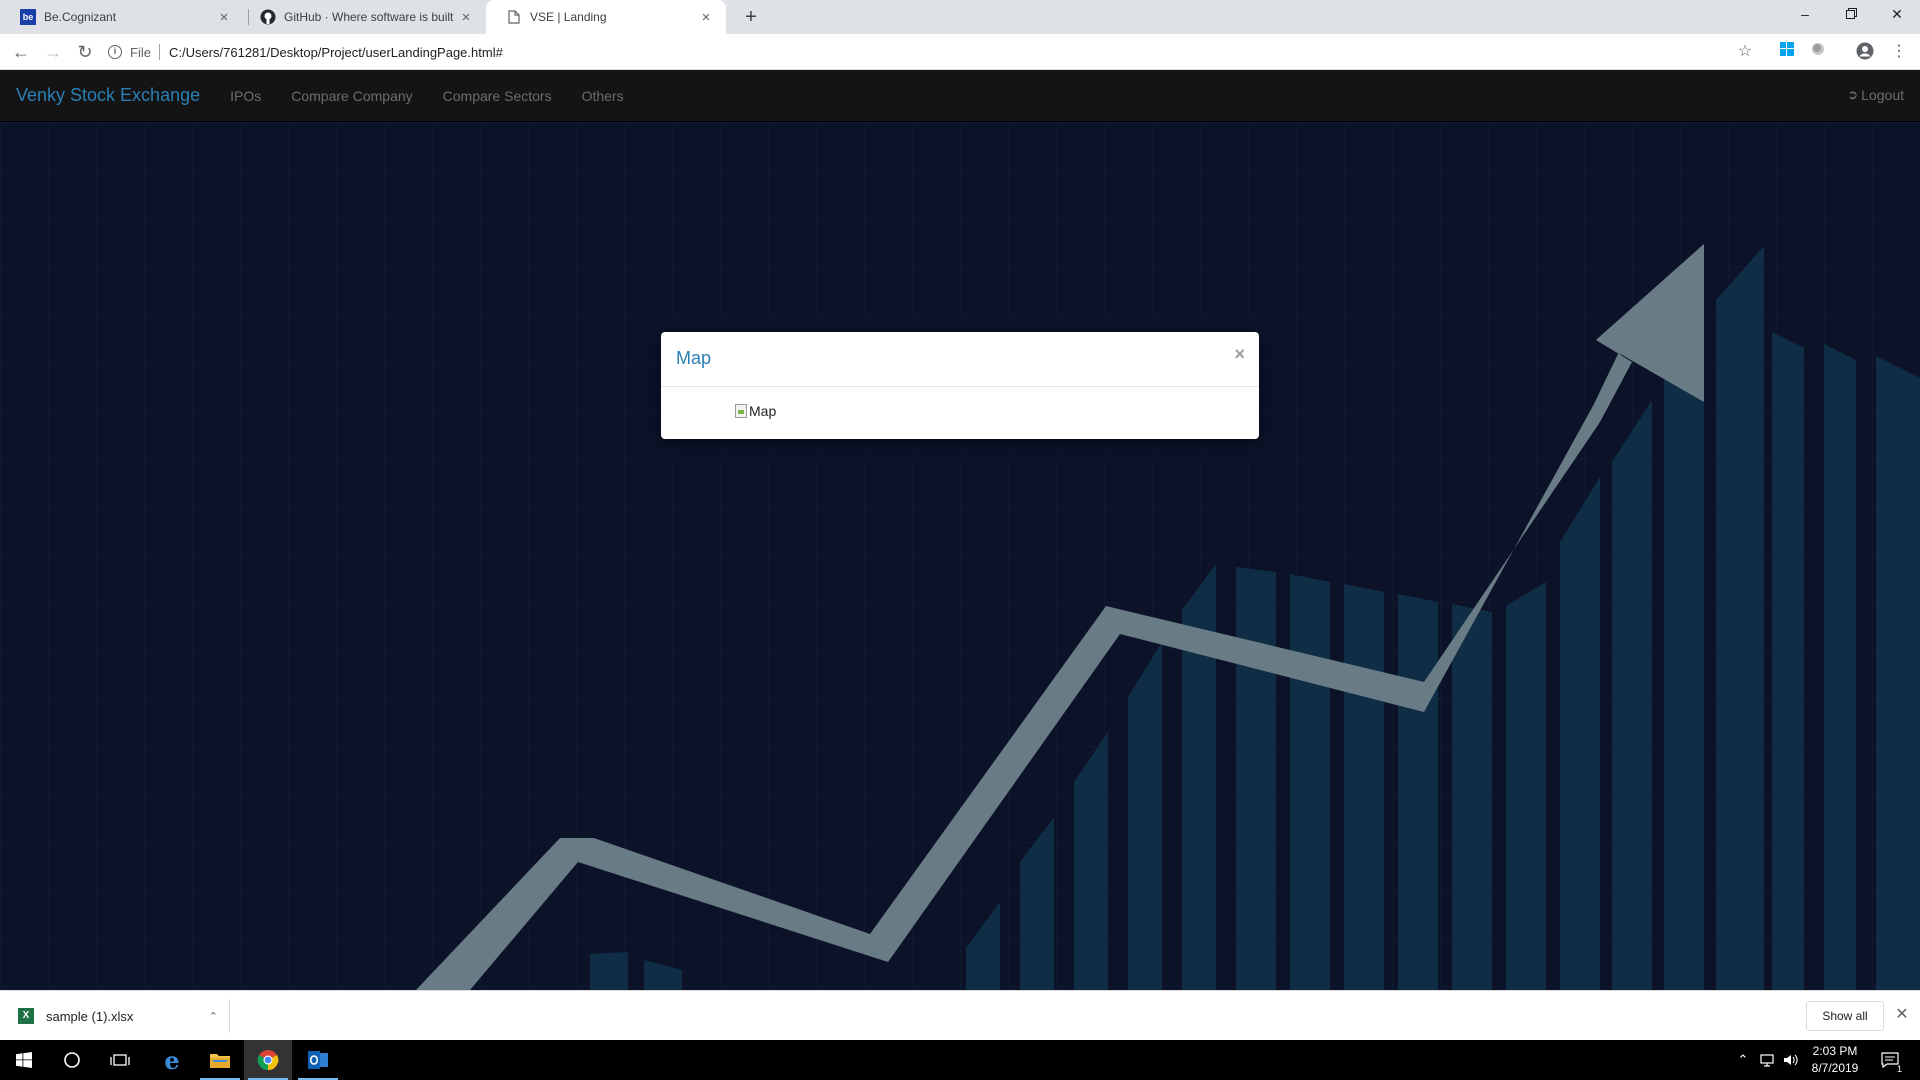 The height and width of the screenshot is (1080, 1920). I want to click on modal-body: Map, so click(960, 413).